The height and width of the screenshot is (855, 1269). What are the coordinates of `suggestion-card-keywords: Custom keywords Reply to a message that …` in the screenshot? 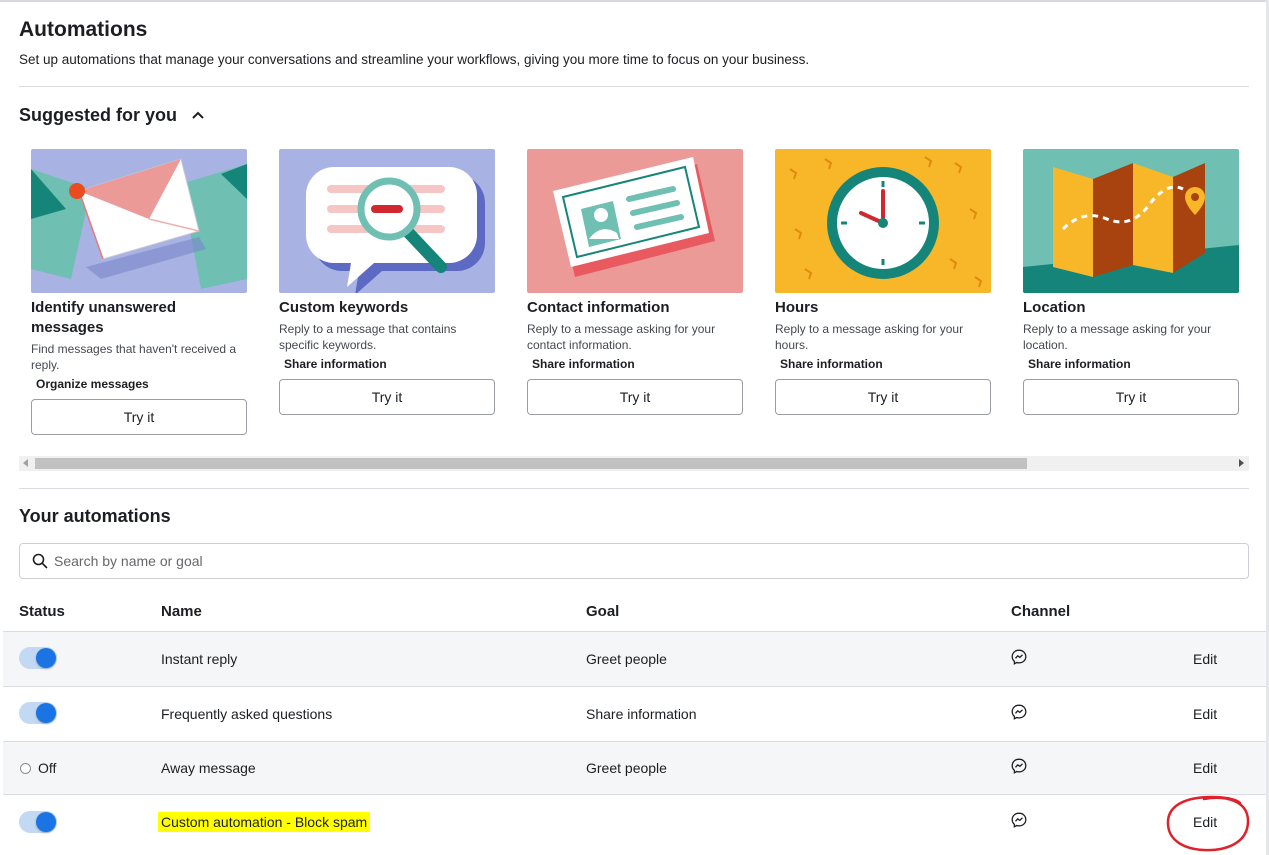 It's located at (387, 282).